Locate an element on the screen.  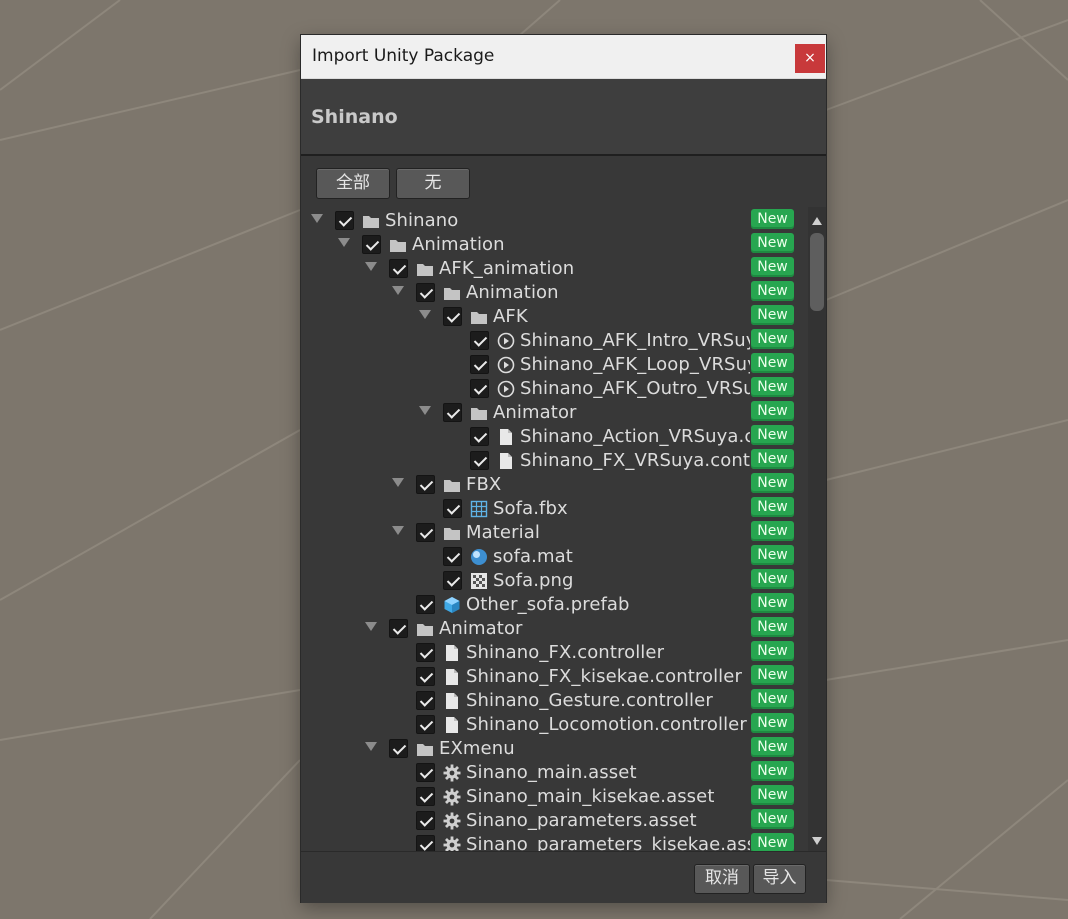
cancel-button: 取消 is located at coordinates (722, 879).